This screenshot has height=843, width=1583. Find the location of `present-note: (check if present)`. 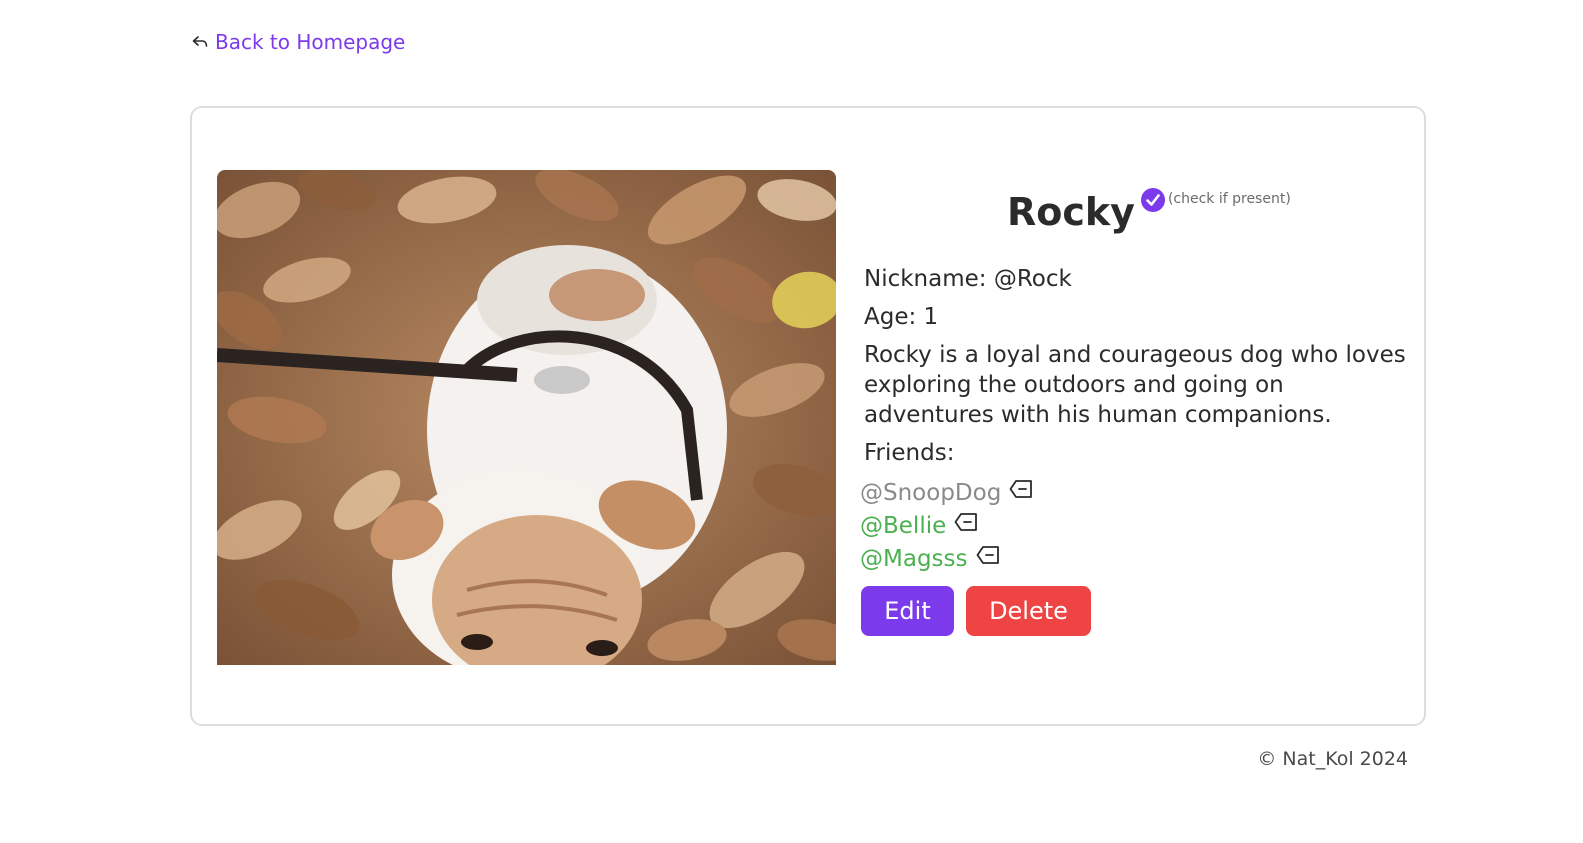

present-note: (check if present) is located at coordinates (1229, 199).